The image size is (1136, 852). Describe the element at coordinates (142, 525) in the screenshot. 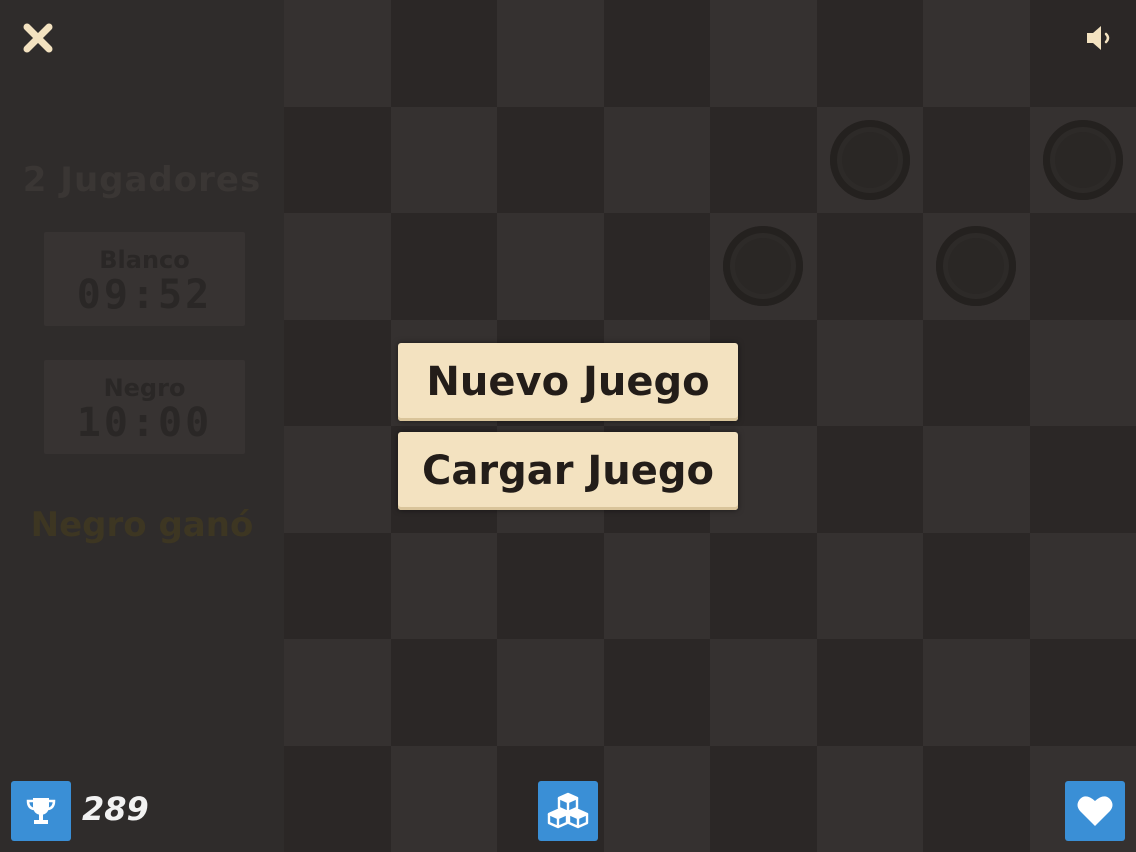

I see `game-status: Negro ganó` at that location.